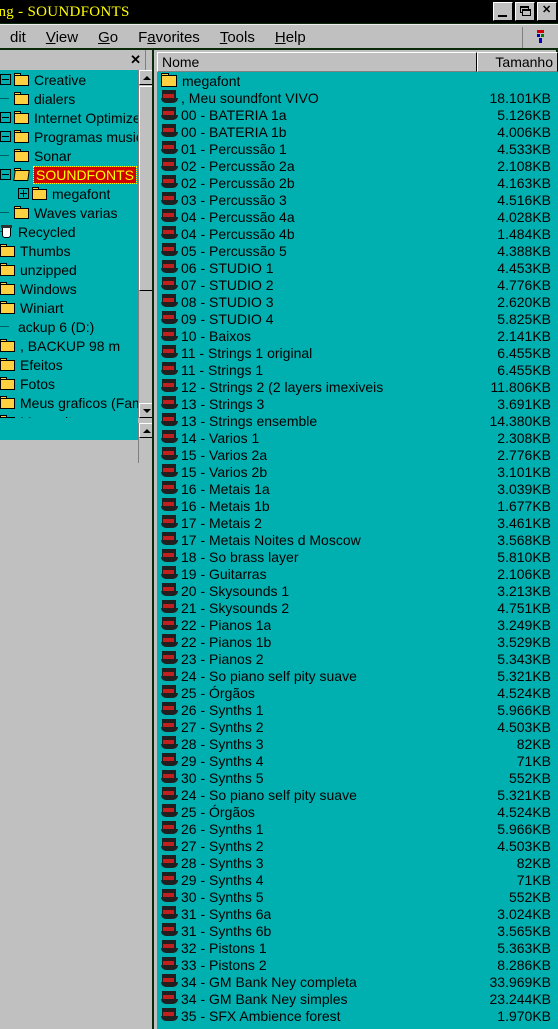 The image size is (558, 1029). What do you see at coordinates (357, 573) in the screenshot?
I see `file-list-row: 19 - Guitarras 2.106KB` at bounding box center [357, 573].